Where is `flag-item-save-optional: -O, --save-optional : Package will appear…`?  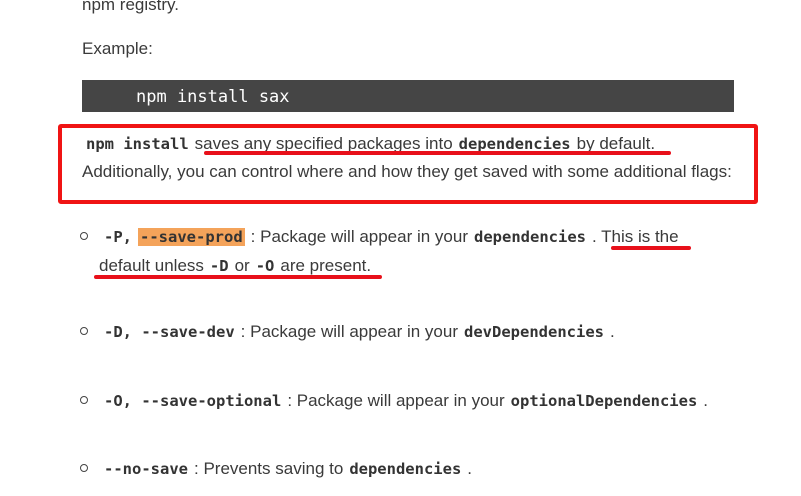 flag-item-save-optional: -O, --save-optional : Package will appear… is located at coordinates (406, 401).